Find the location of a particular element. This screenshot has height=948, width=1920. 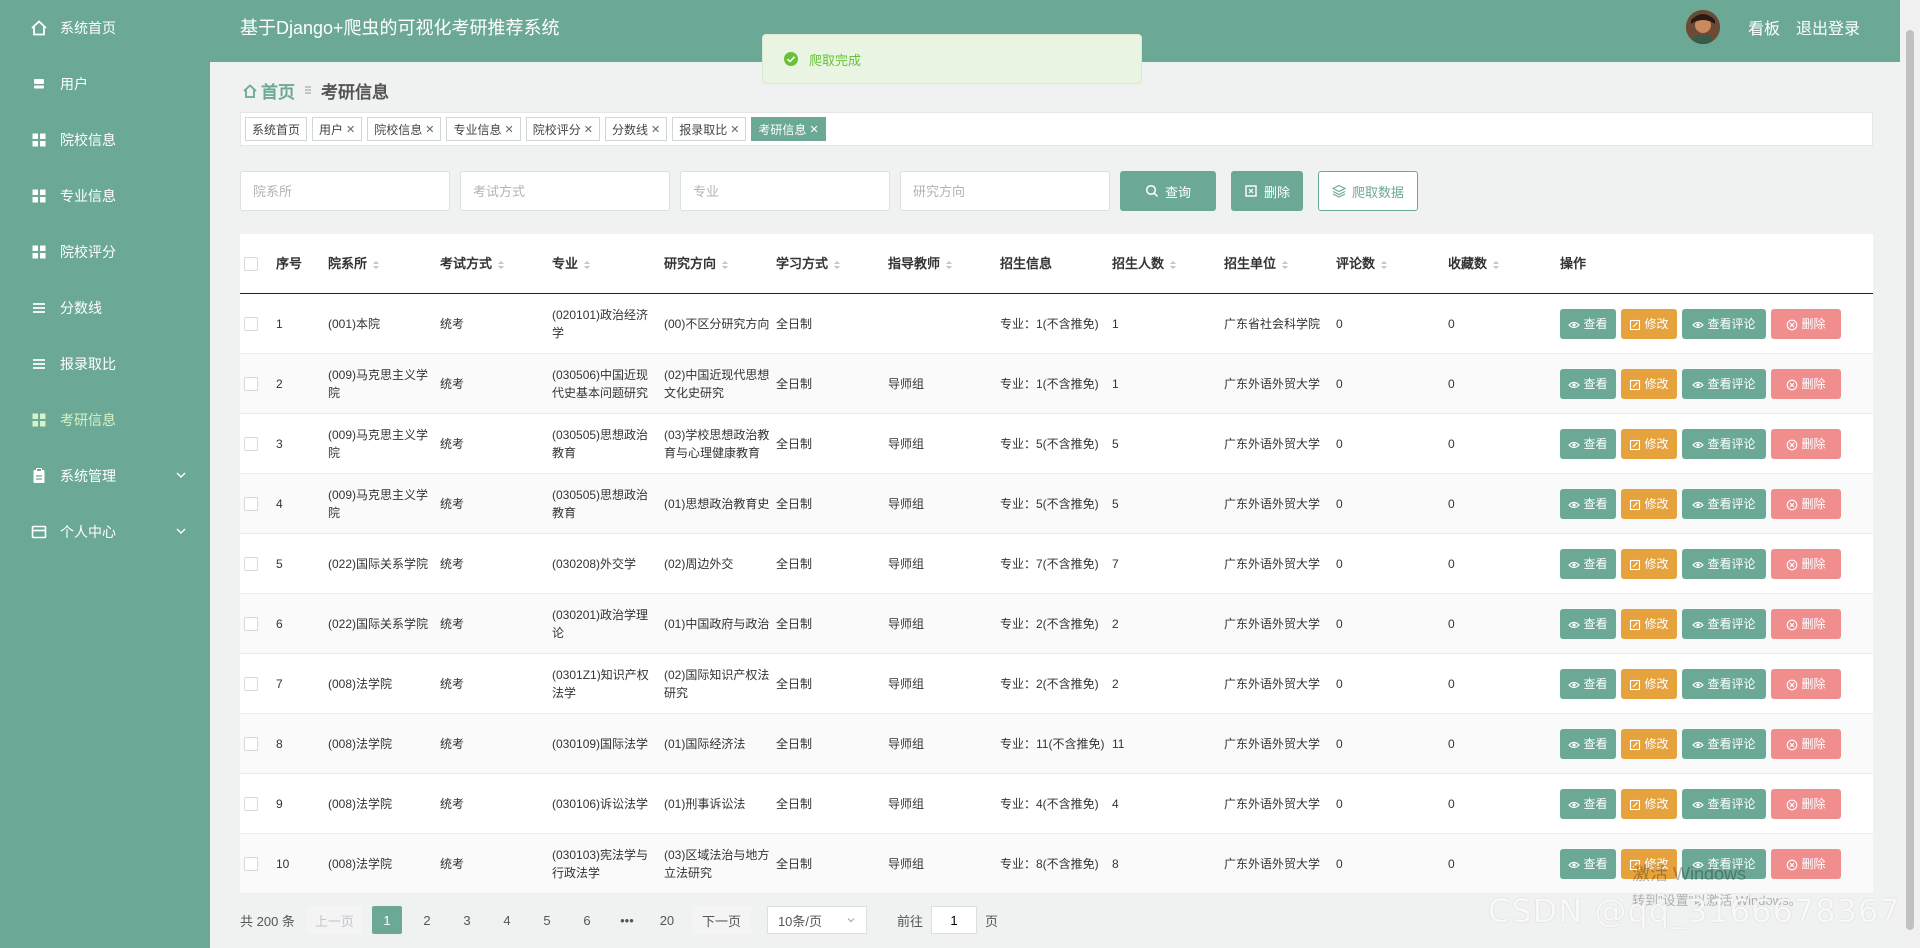

sidebar-item-3: 专业信息 is located at coordinates (105, 196).